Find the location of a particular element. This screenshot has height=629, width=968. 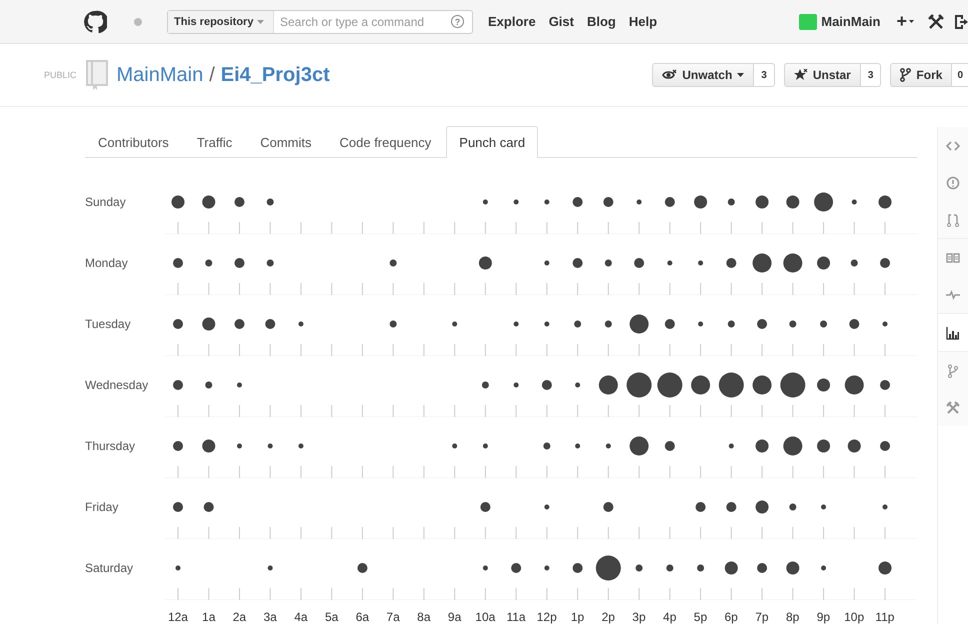

fork-icon is located at coordinates (906, 75).